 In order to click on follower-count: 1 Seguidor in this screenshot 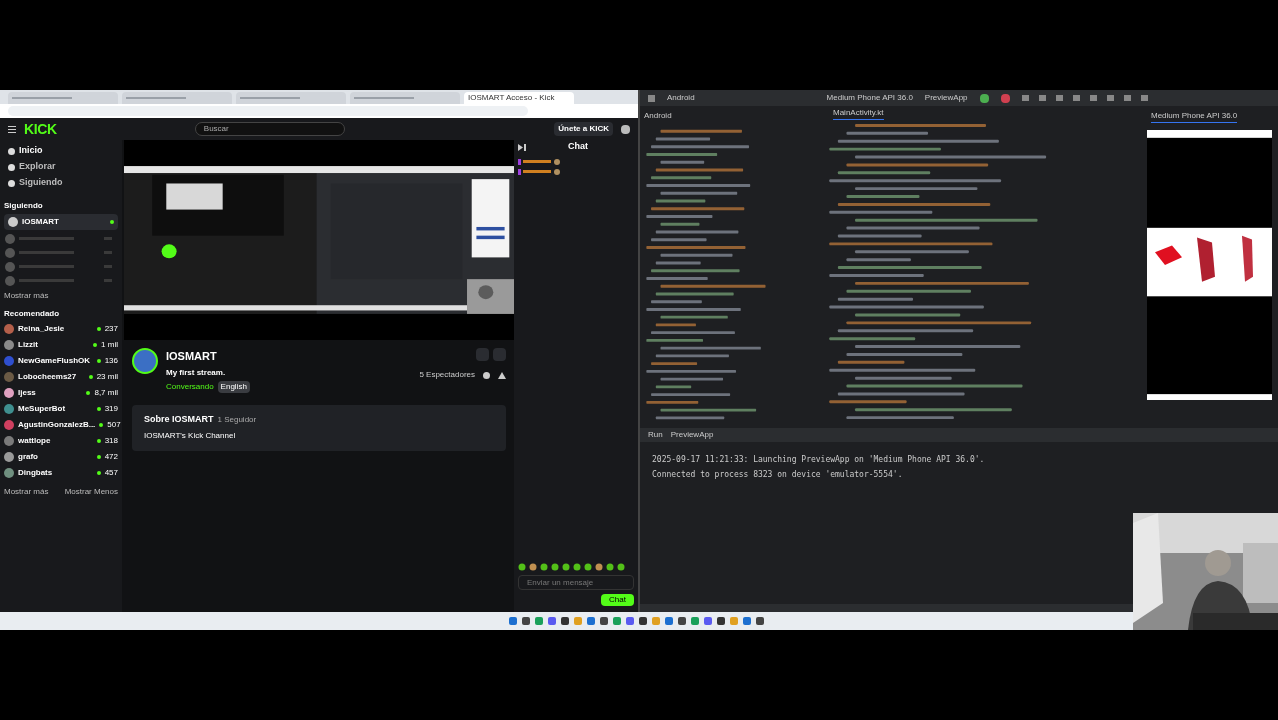, I will do `click(237, 419)`.